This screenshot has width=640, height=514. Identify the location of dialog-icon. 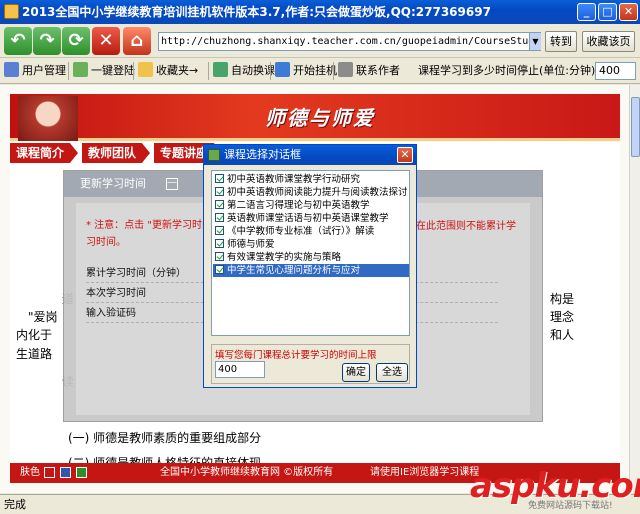
(214, 155).